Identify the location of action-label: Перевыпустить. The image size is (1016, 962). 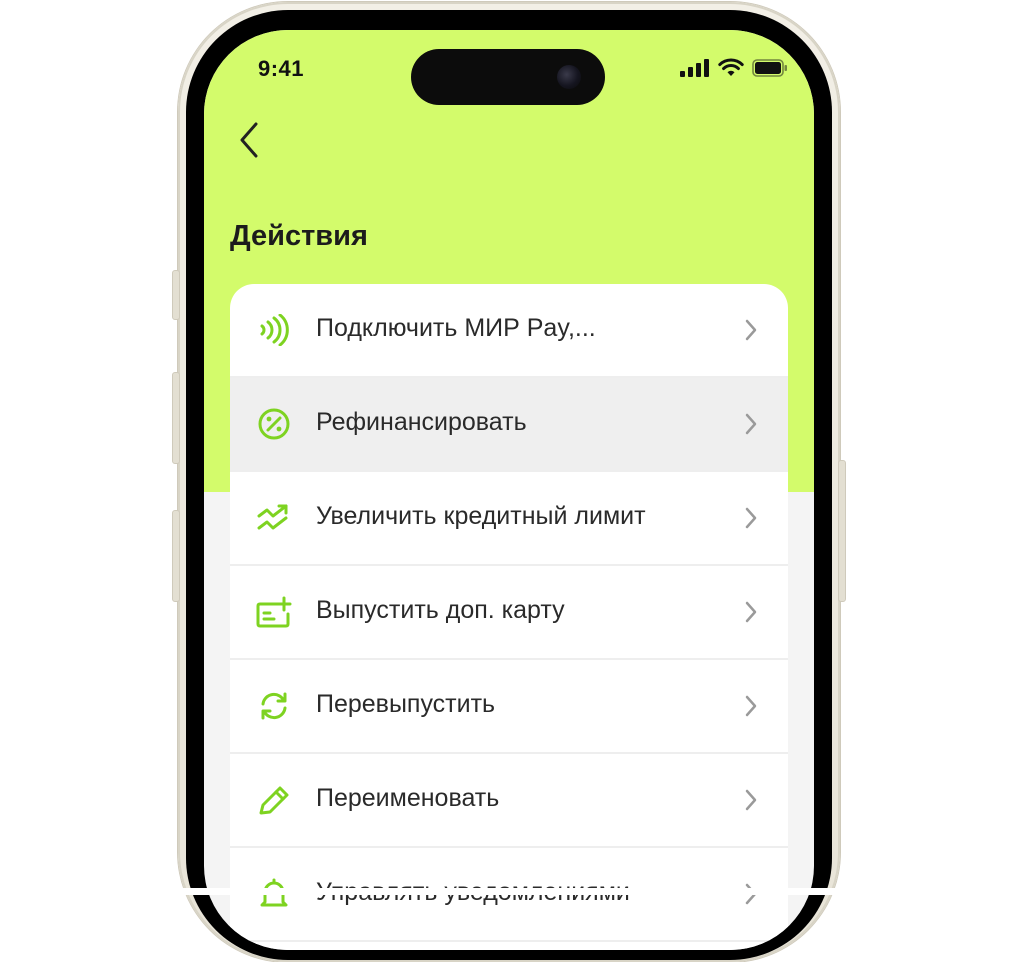
(406, 704).